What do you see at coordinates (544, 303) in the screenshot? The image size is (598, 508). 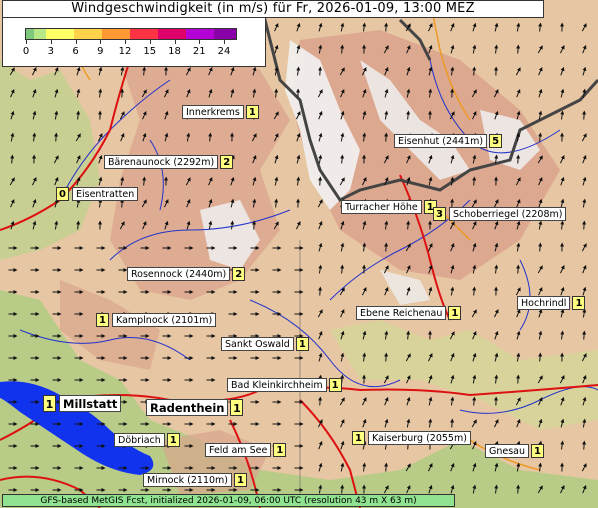 I see `location-label: Hochrindl` at bounding box center [544, 303].